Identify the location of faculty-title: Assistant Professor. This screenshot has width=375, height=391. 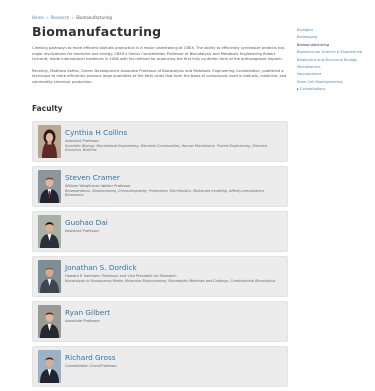
(82, 230).